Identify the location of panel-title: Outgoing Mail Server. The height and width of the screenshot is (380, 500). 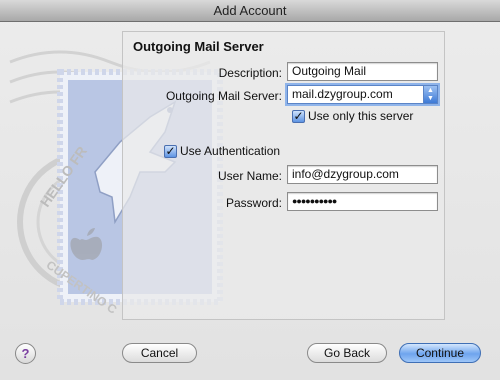
(198, 46).